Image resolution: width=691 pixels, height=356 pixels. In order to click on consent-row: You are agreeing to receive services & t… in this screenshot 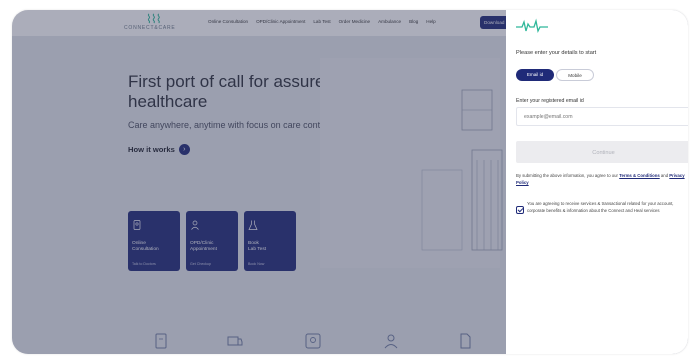, I will do `click(602, 207)`.